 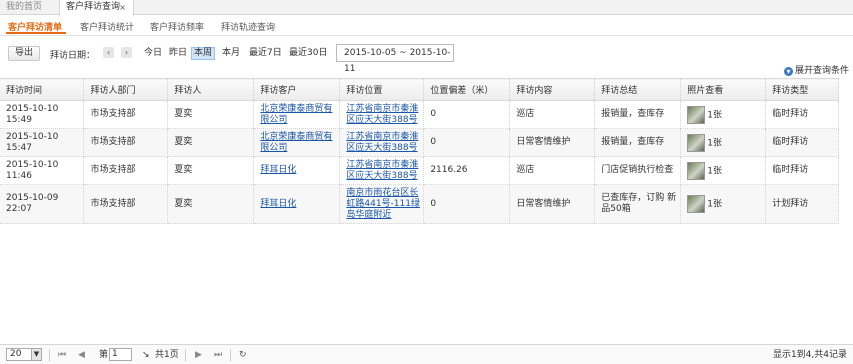 What do you see at coordinates (426, 8) in the screenshot?
I see `window-tab-bar: 我的首页 客户拜访查询 ×` at bounding box center [426, 8].